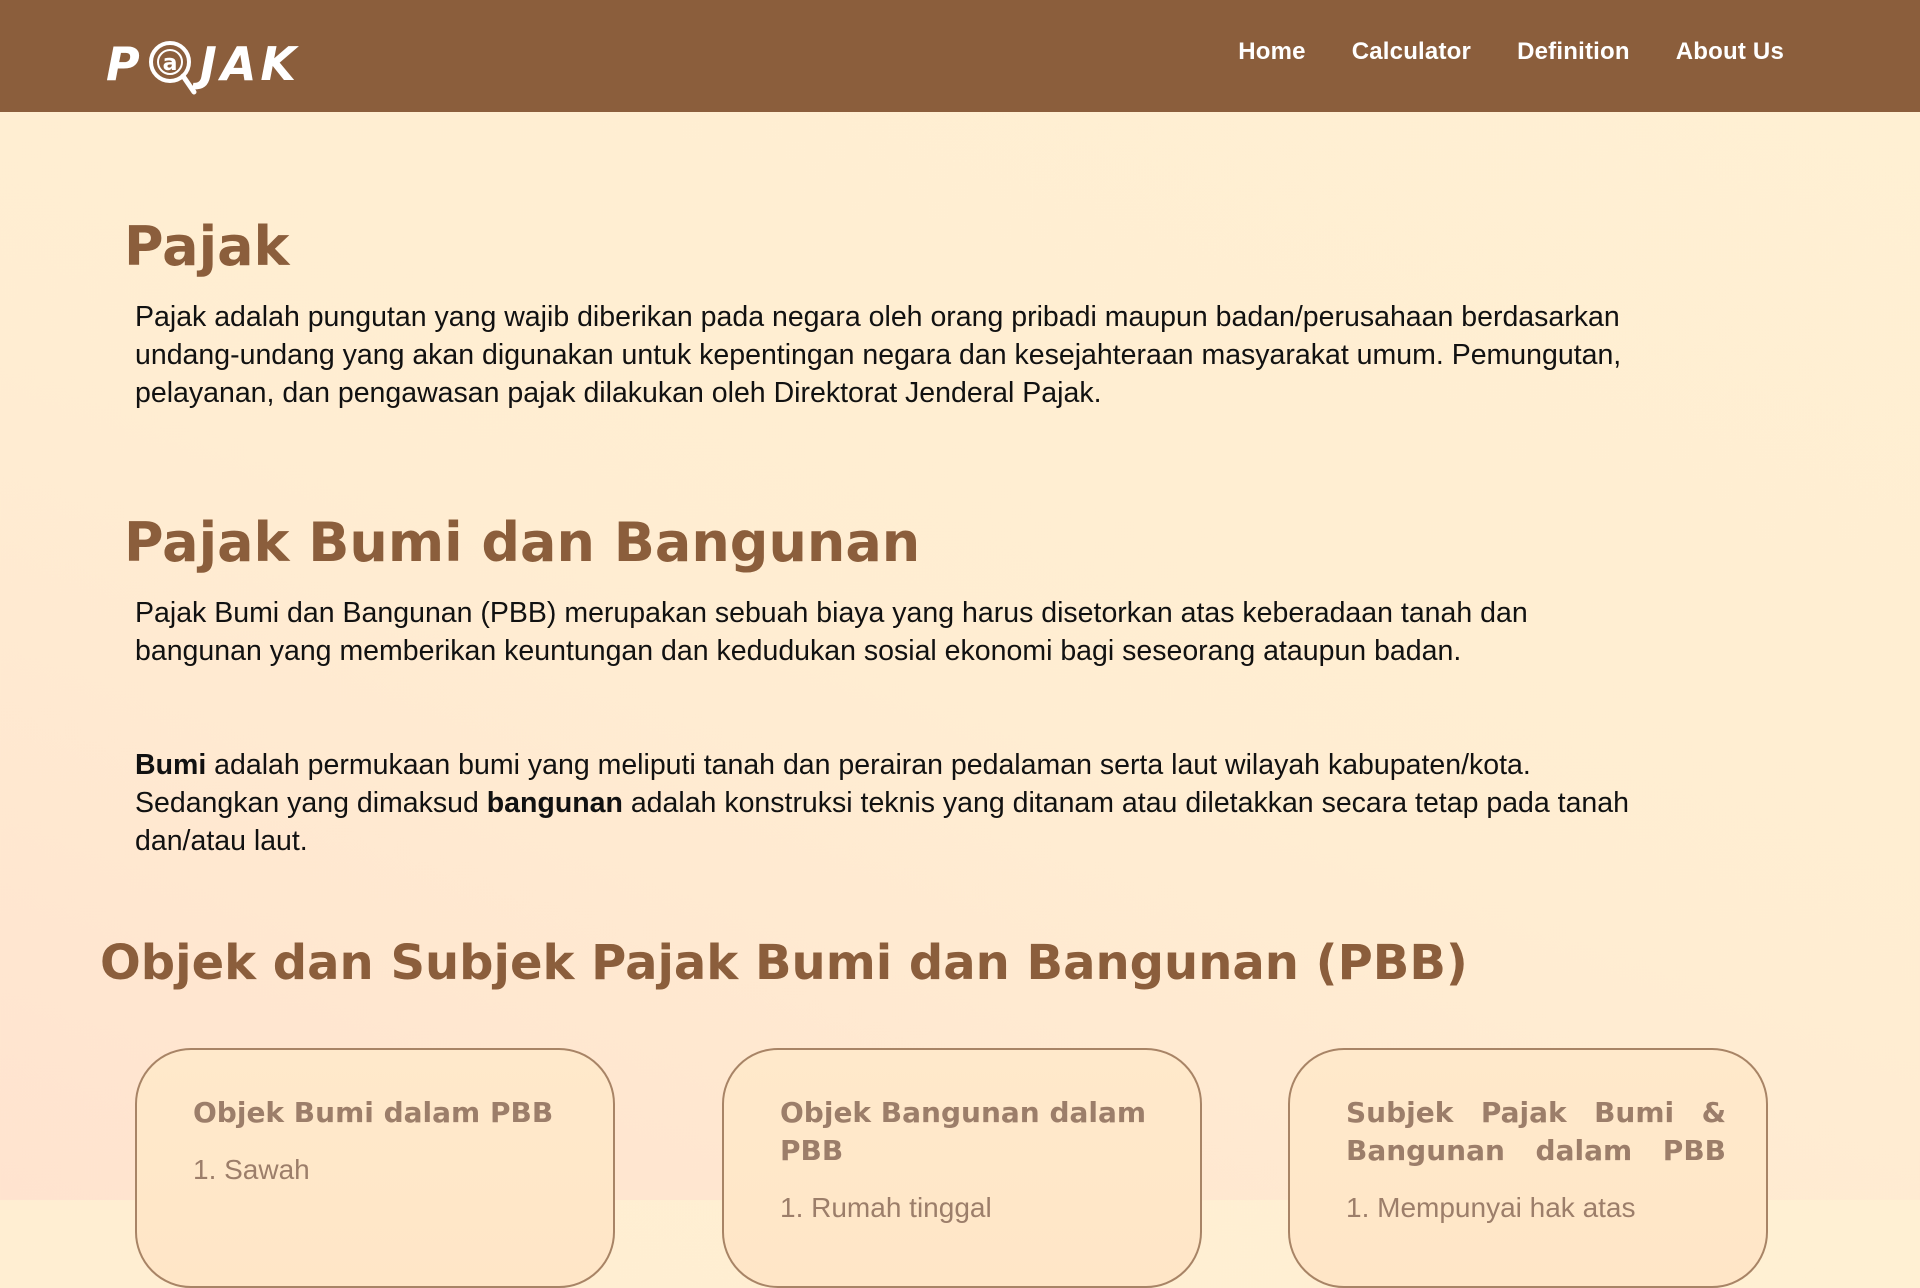 Image resolution: width=1920 pixels, height=1288 pixels. I want to click on list-item: 1. Rumah tinggal, so click(886, 1207).